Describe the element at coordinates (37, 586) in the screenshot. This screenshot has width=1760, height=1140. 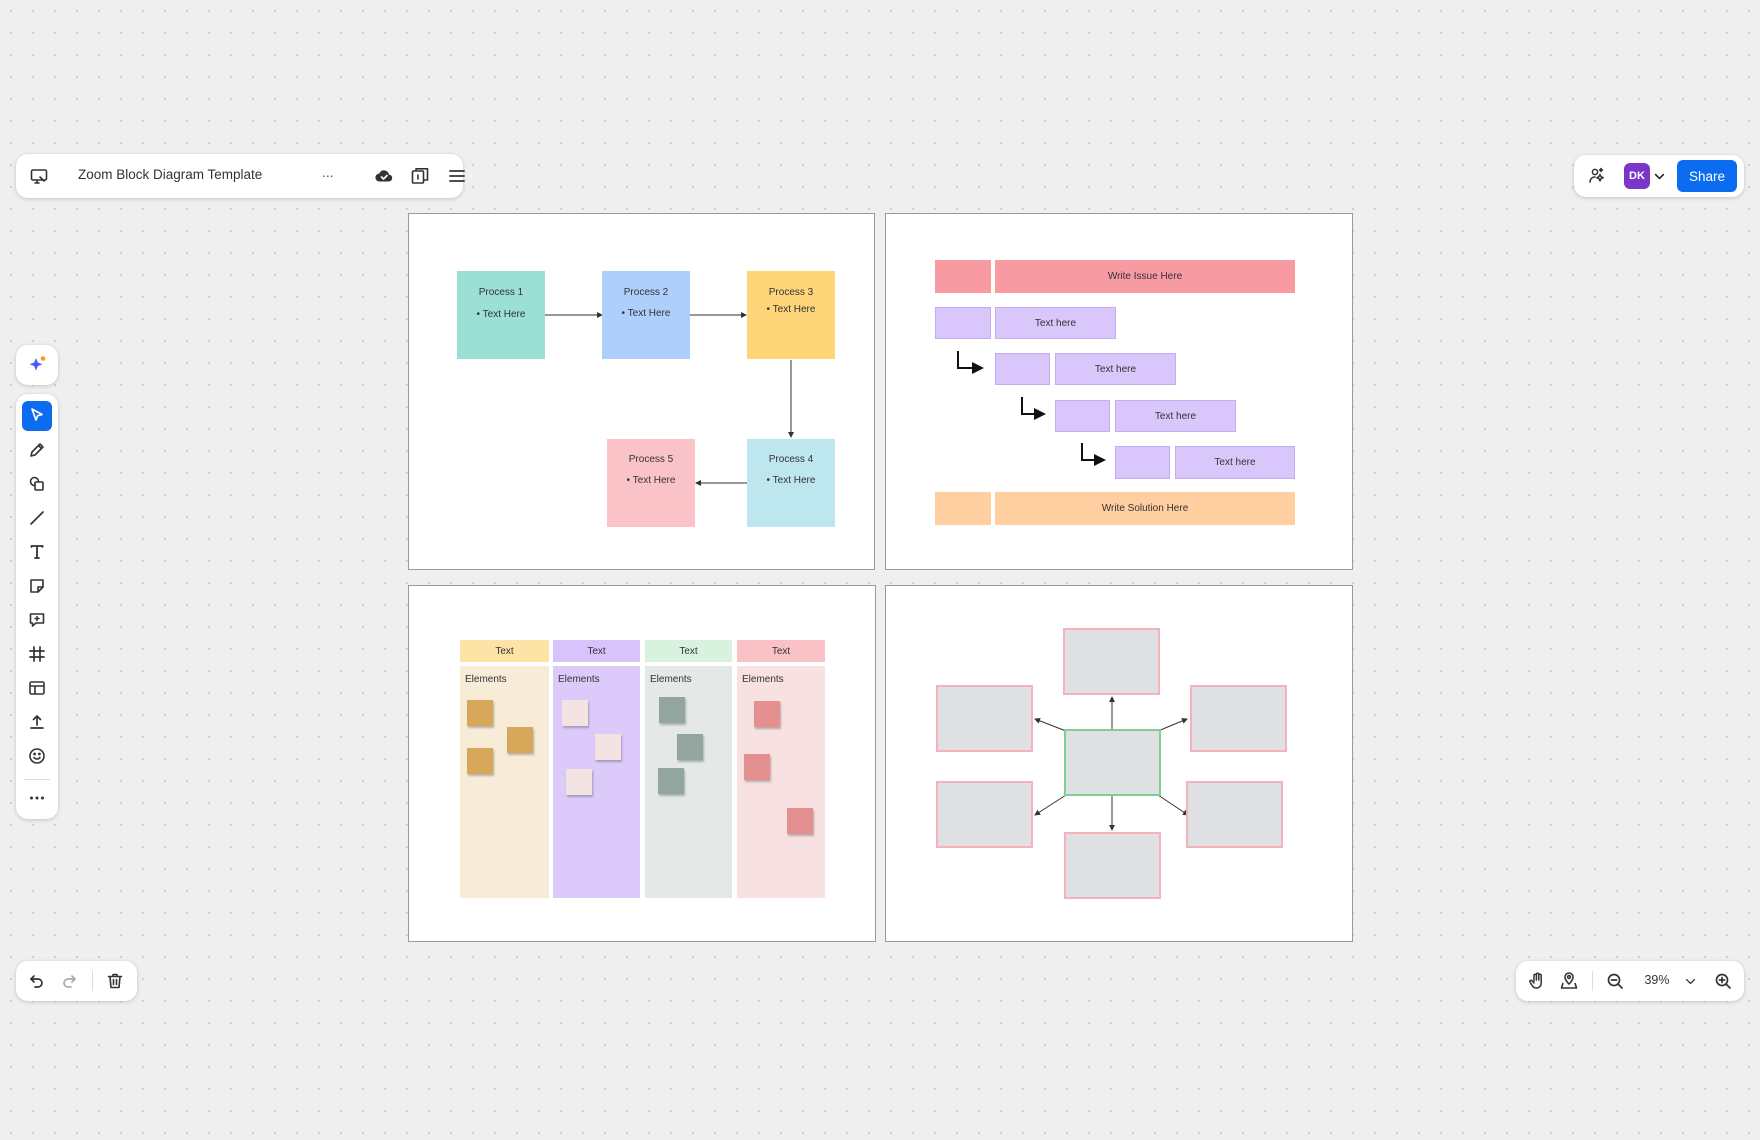
I see `sticky-note-tool-icon` at that location.